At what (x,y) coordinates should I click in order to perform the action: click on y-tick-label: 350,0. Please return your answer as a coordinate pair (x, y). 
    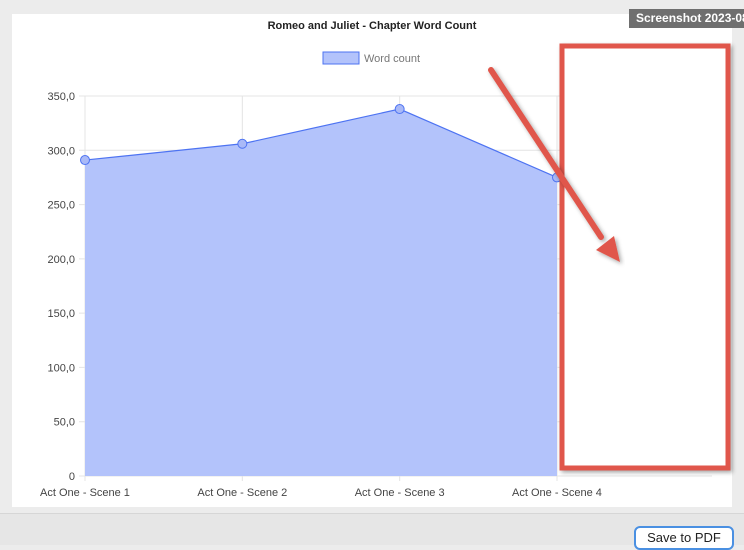
    Looking at the image, I should click on (61, 97).